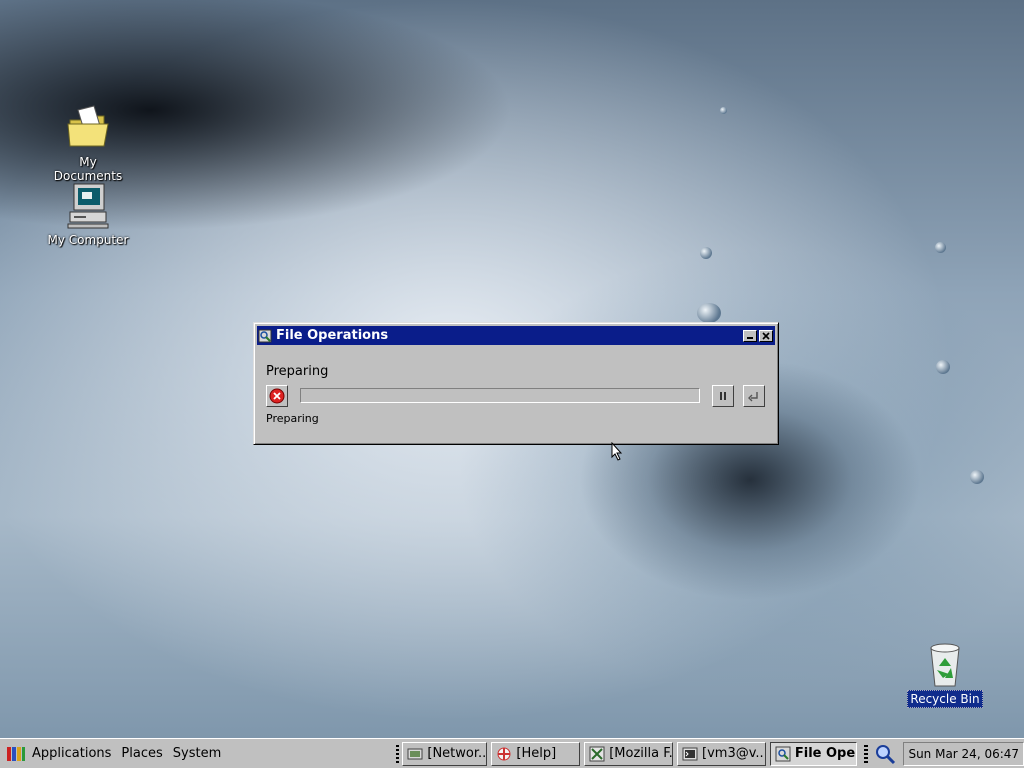 The height and width of the screenshot is (768, 1024). I want to click on system-label: System, so click(197, 753).